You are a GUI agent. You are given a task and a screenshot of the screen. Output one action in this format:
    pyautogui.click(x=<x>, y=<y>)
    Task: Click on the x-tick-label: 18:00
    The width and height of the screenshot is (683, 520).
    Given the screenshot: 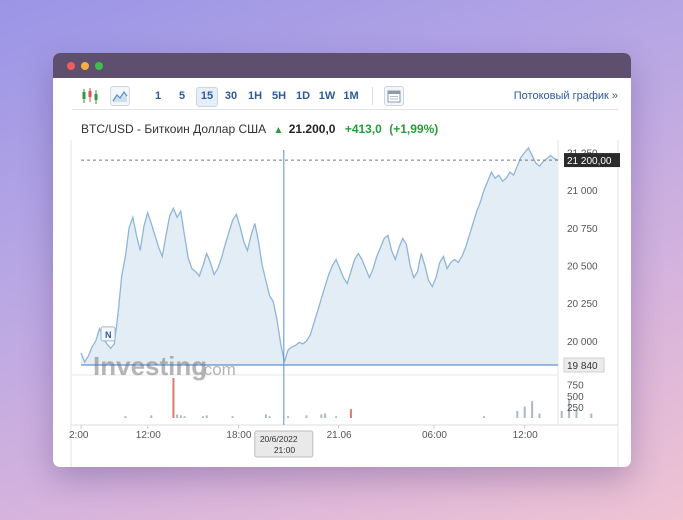 What is the action you would take?
    pyautogui.click(x=238, y=435)
    